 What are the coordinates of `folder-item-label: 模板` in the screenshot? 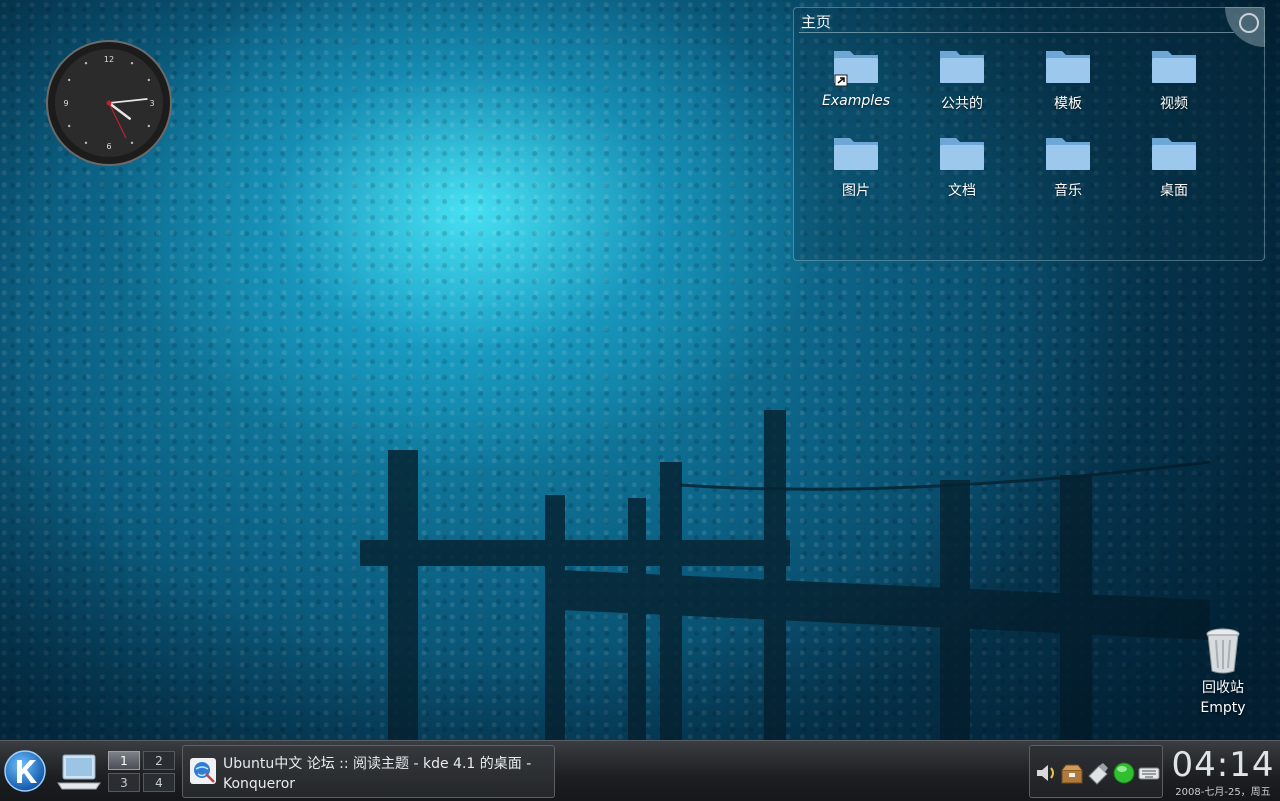 It's located at (1068, 104).